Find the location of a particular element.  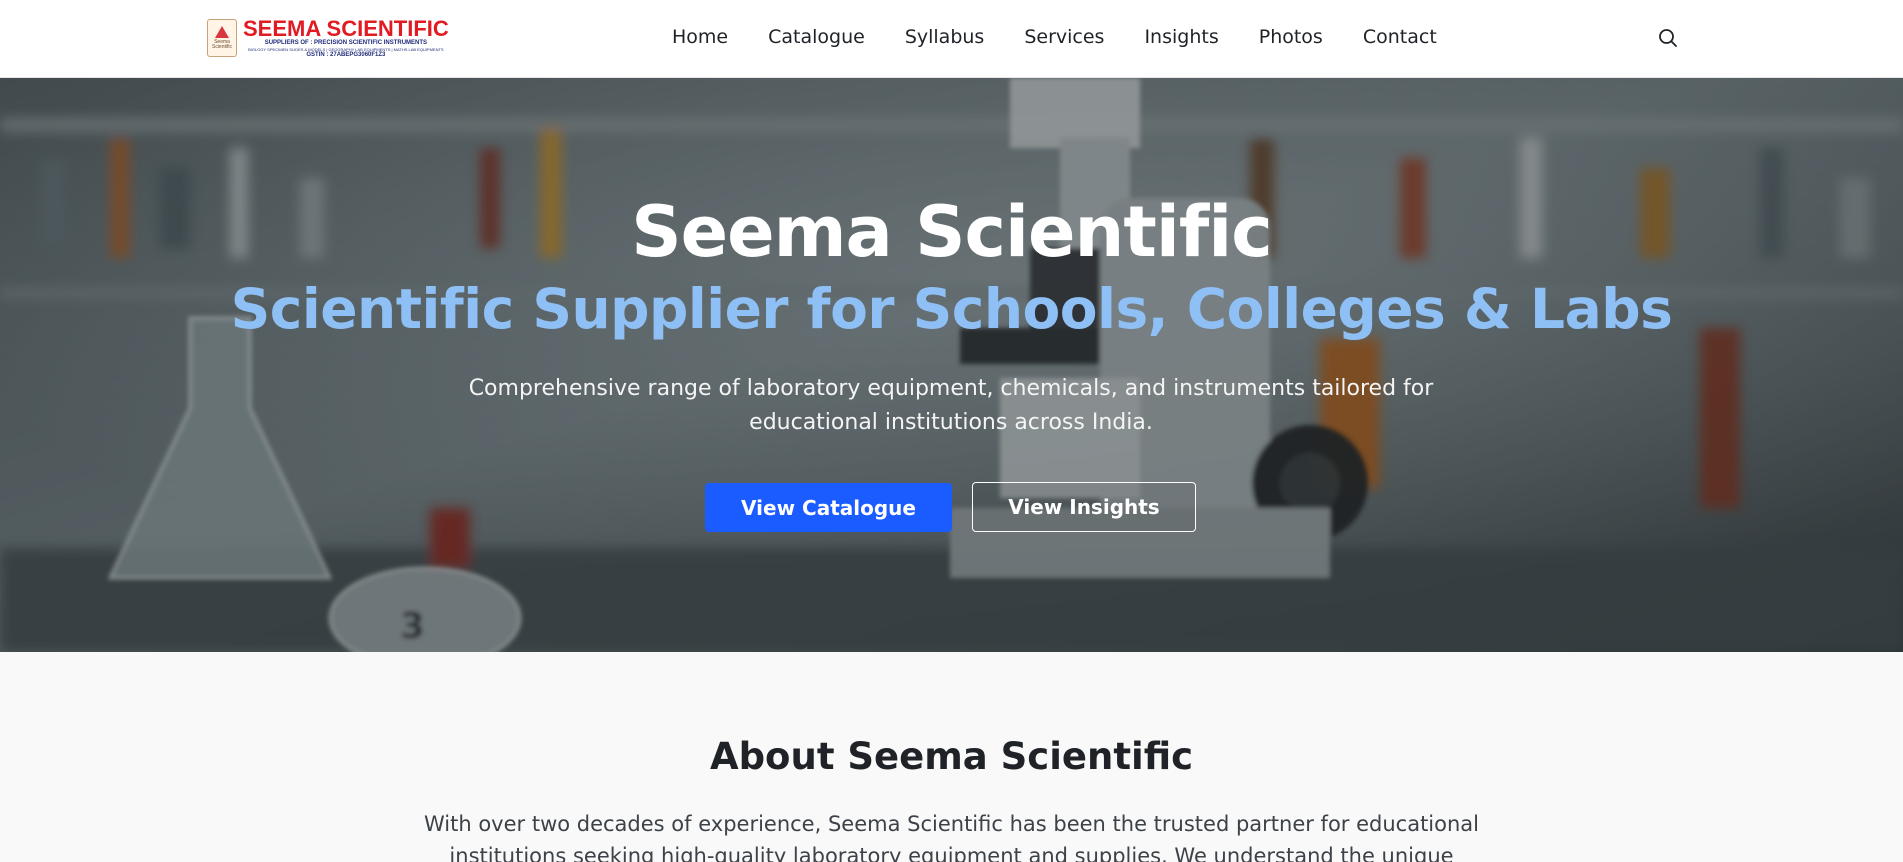

nav-link-photos: Photos is located at coordinates (1291, 37).